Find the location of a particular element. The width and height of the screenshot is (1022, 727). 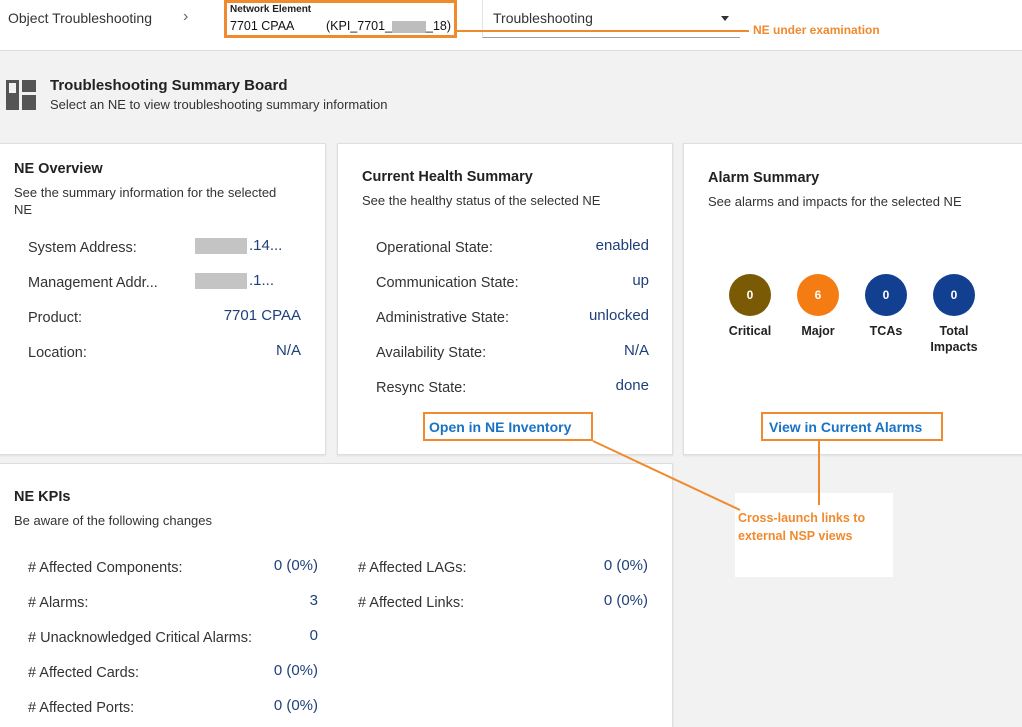

system-address-label: System Address: is located at coordinates (82, 248).